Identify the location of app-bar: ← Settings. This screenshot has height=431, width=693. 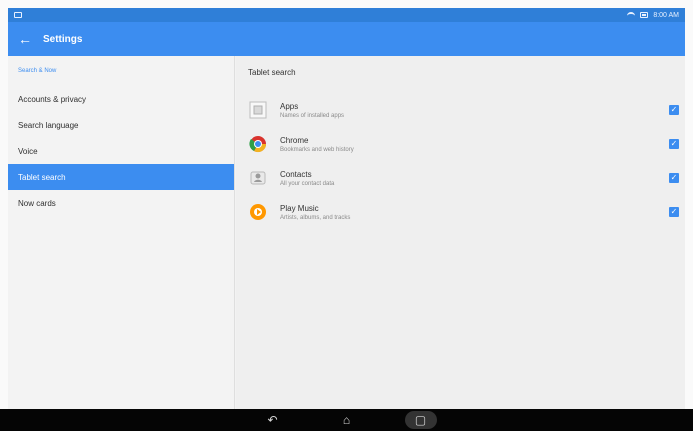
(346, 39).